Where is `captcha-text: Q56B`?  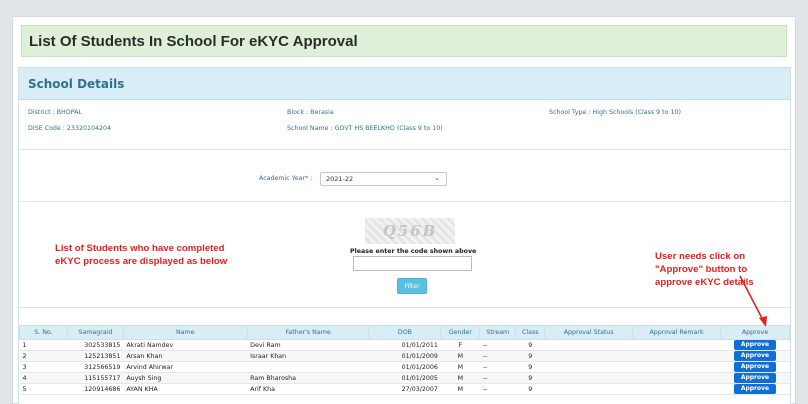
captcha-text: Q56B is located at coordinates (410, 231).